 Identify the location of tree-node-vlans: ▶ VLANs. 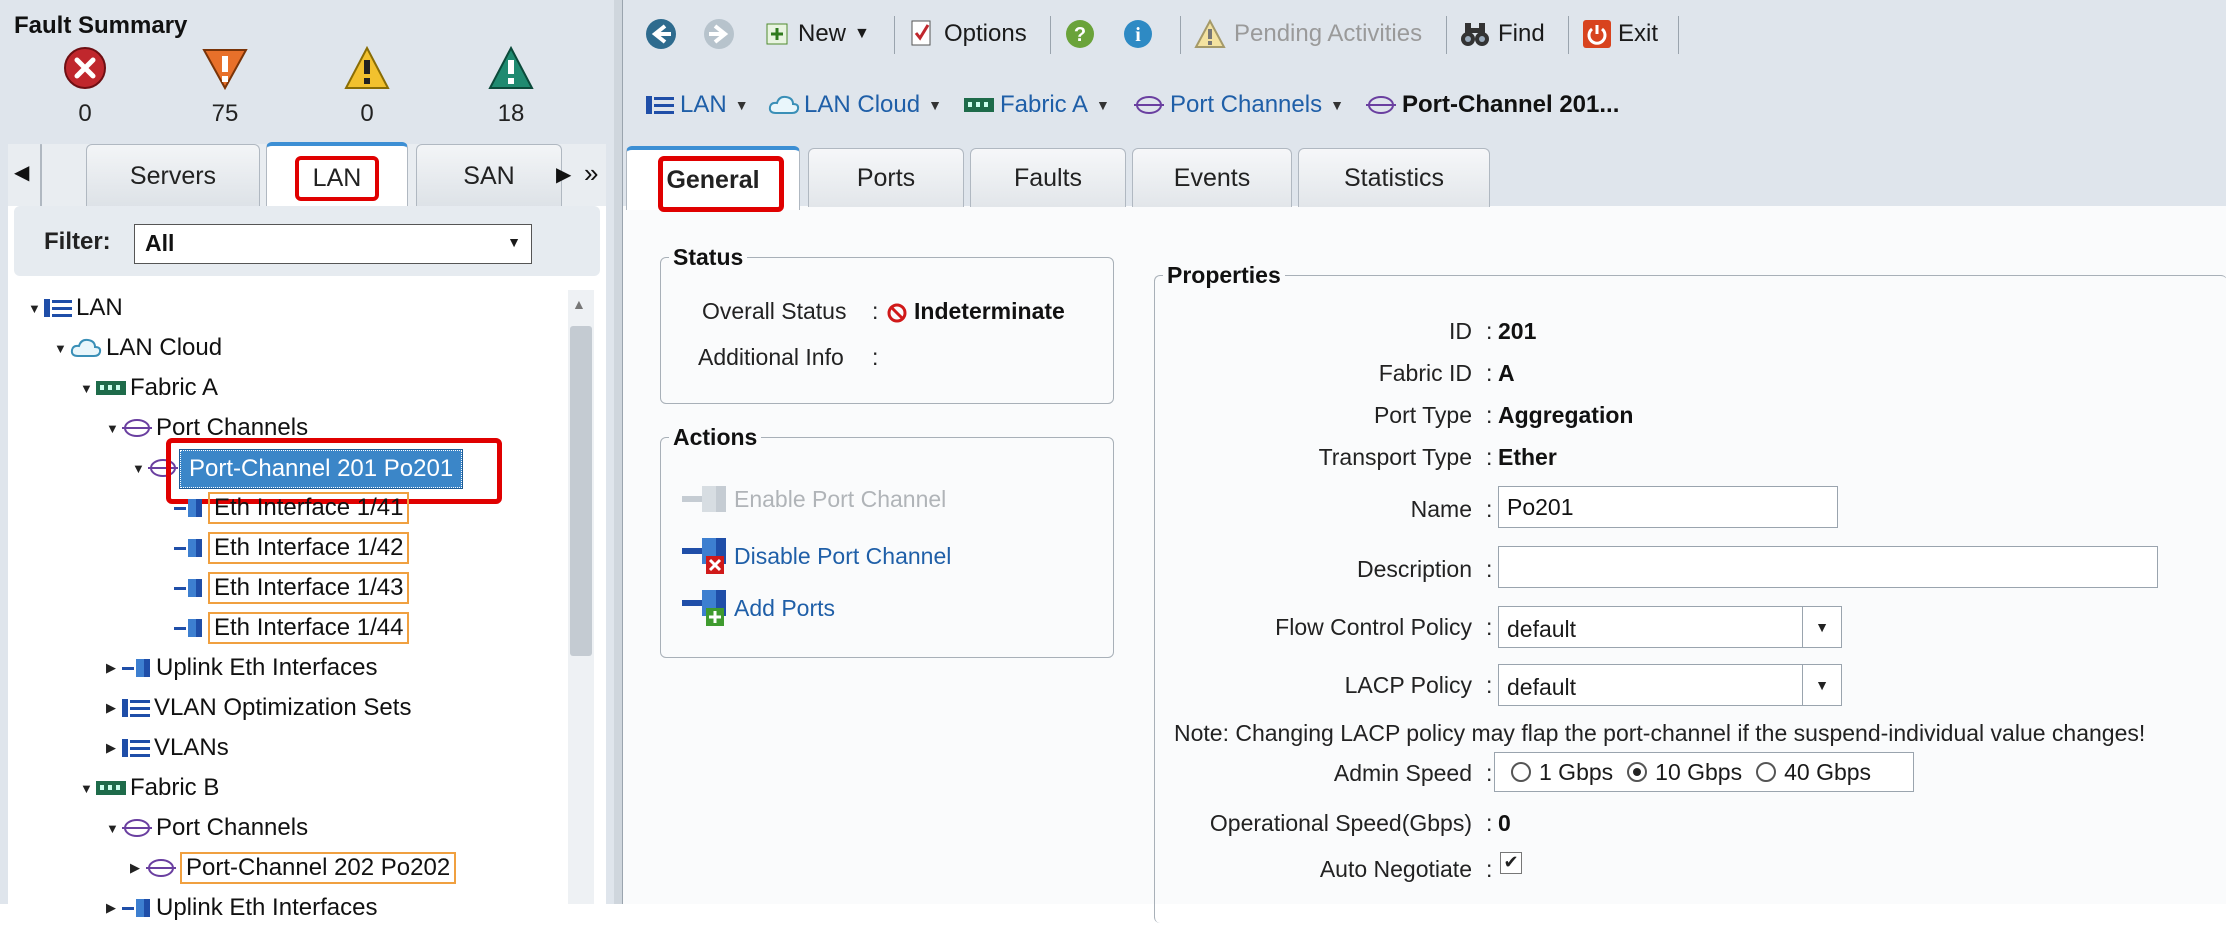
(167, 748).